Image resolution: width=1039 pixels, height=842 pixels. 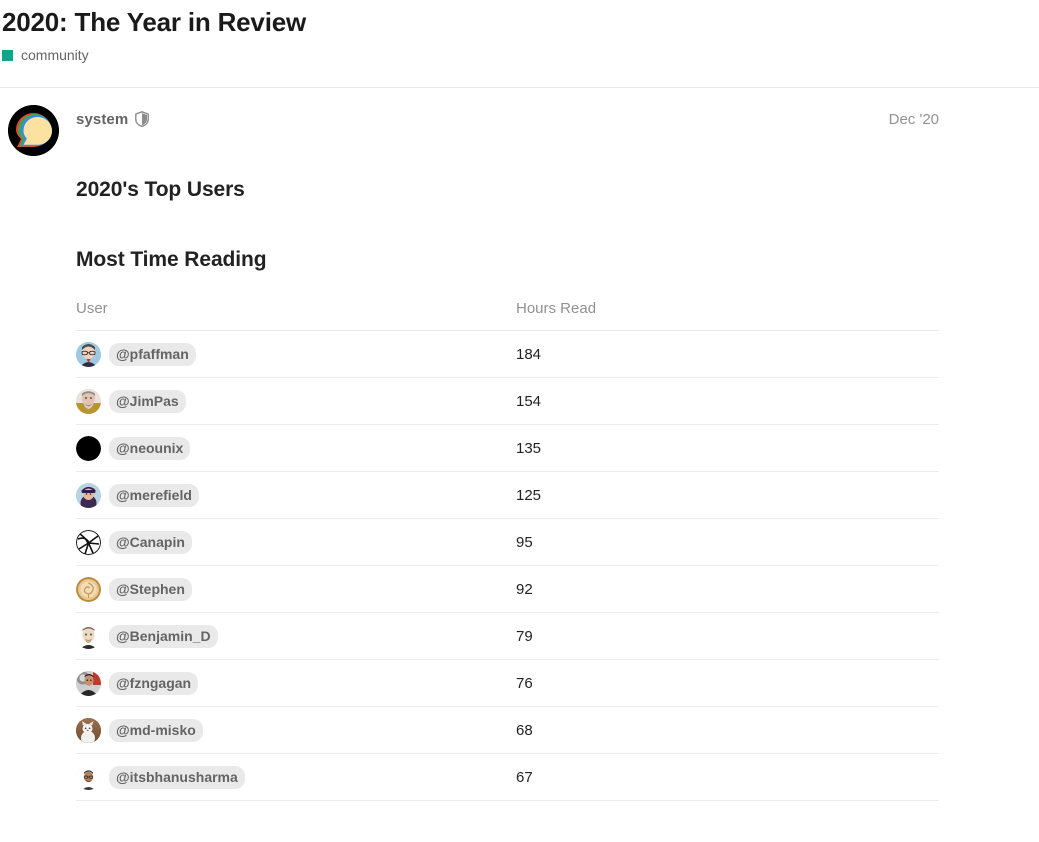 What do you see at coordinates (147, 401) in the screenshot?
I see `user-mention-link: @JimPas` at bounding box center [147, 401].